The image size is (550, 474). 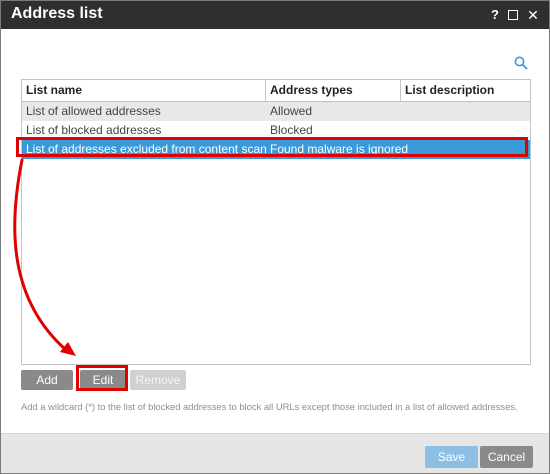 What do you see at coordinates (275, 453) in the screenshot?
I see `dialog-footer: Save Cancel` at bounding box center [275, 453].